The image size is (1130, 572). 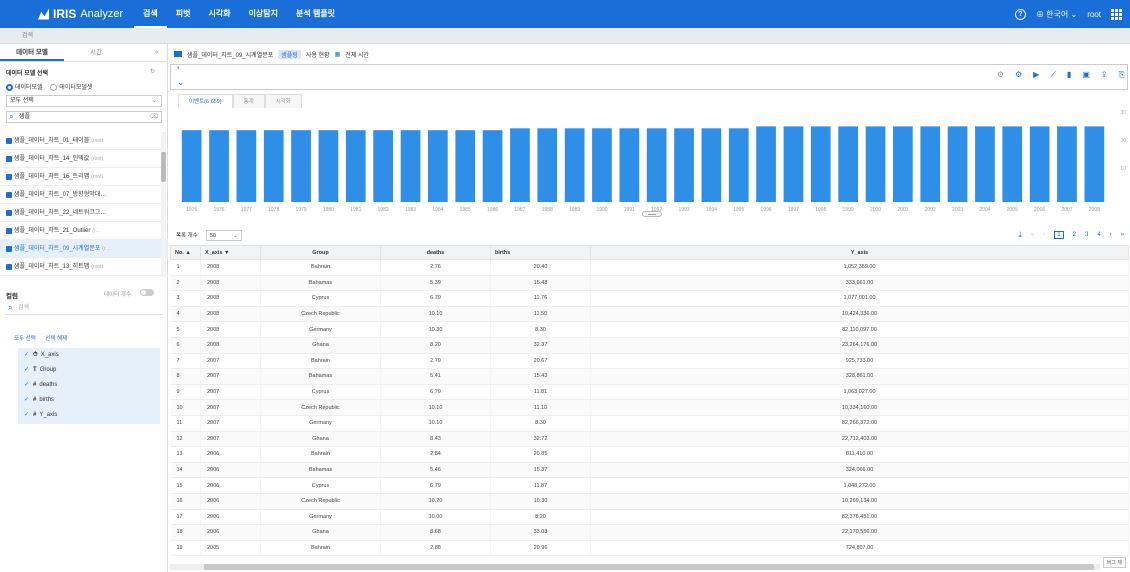 What do you see at coordinates (263, 14) in the screenshot?
I see `nav-anomaly: 이상탐지` at bounding box center [263, 14].